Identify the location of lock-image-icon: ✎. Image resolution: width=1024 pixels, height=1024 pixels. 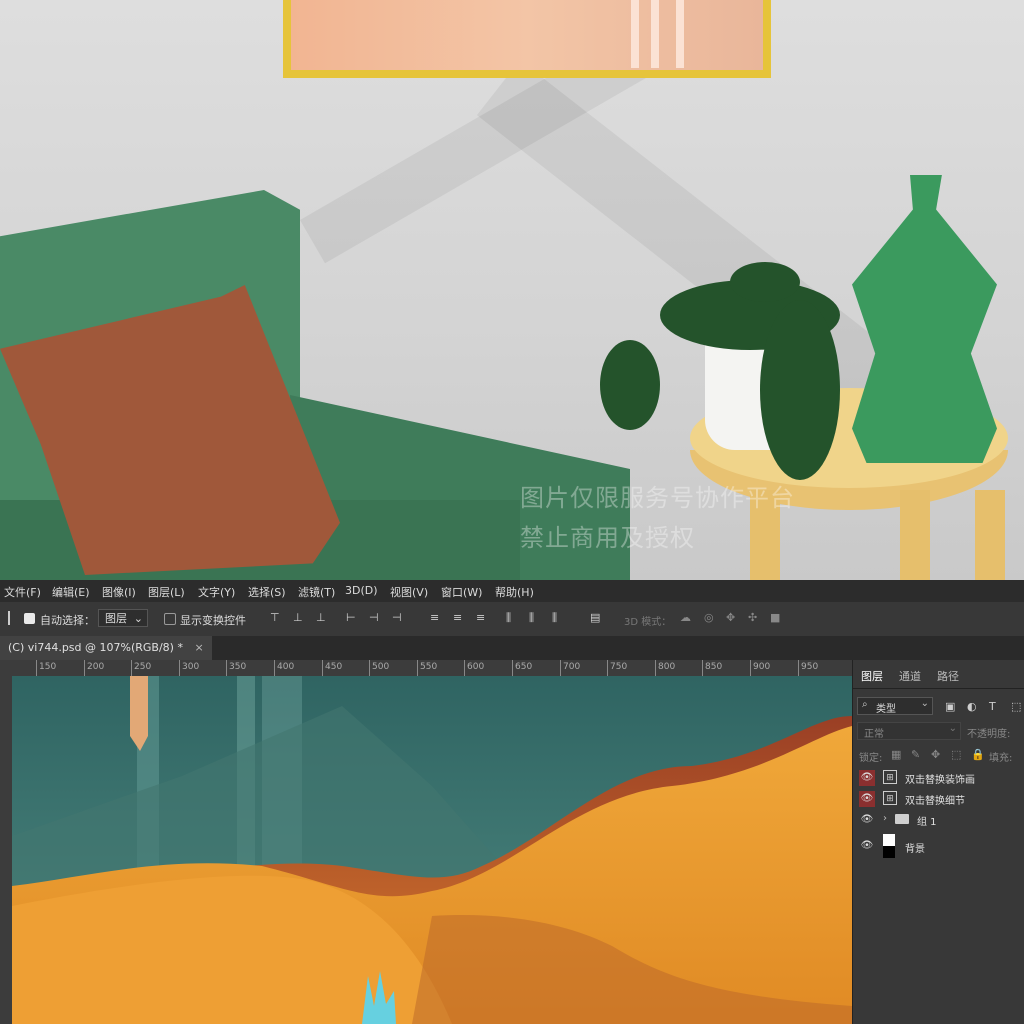
(915, 754).